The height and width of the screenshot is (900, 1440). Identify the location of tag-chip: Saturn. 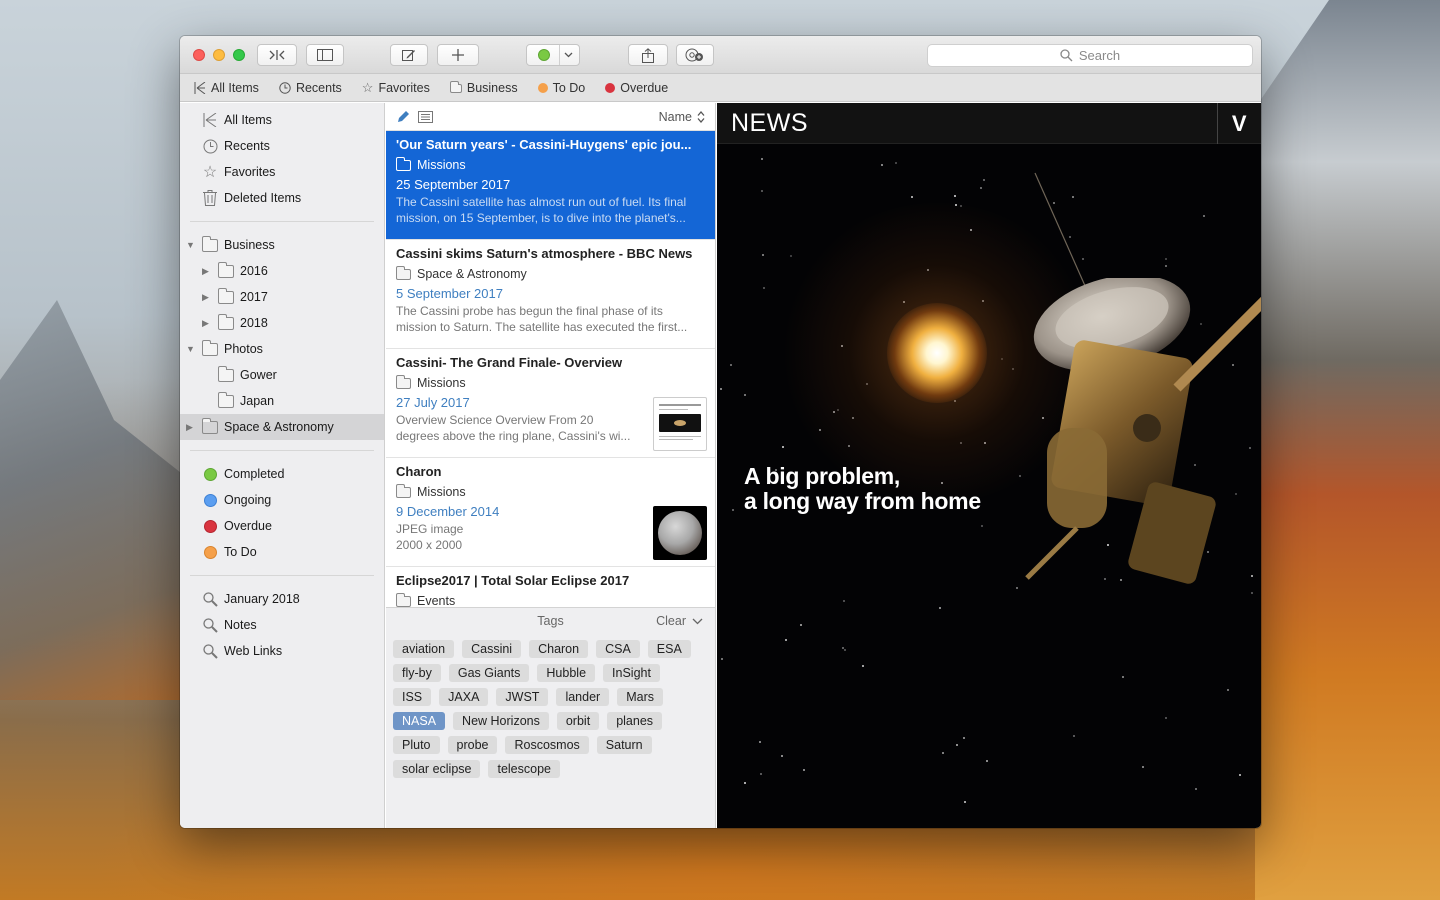
(624, 745).